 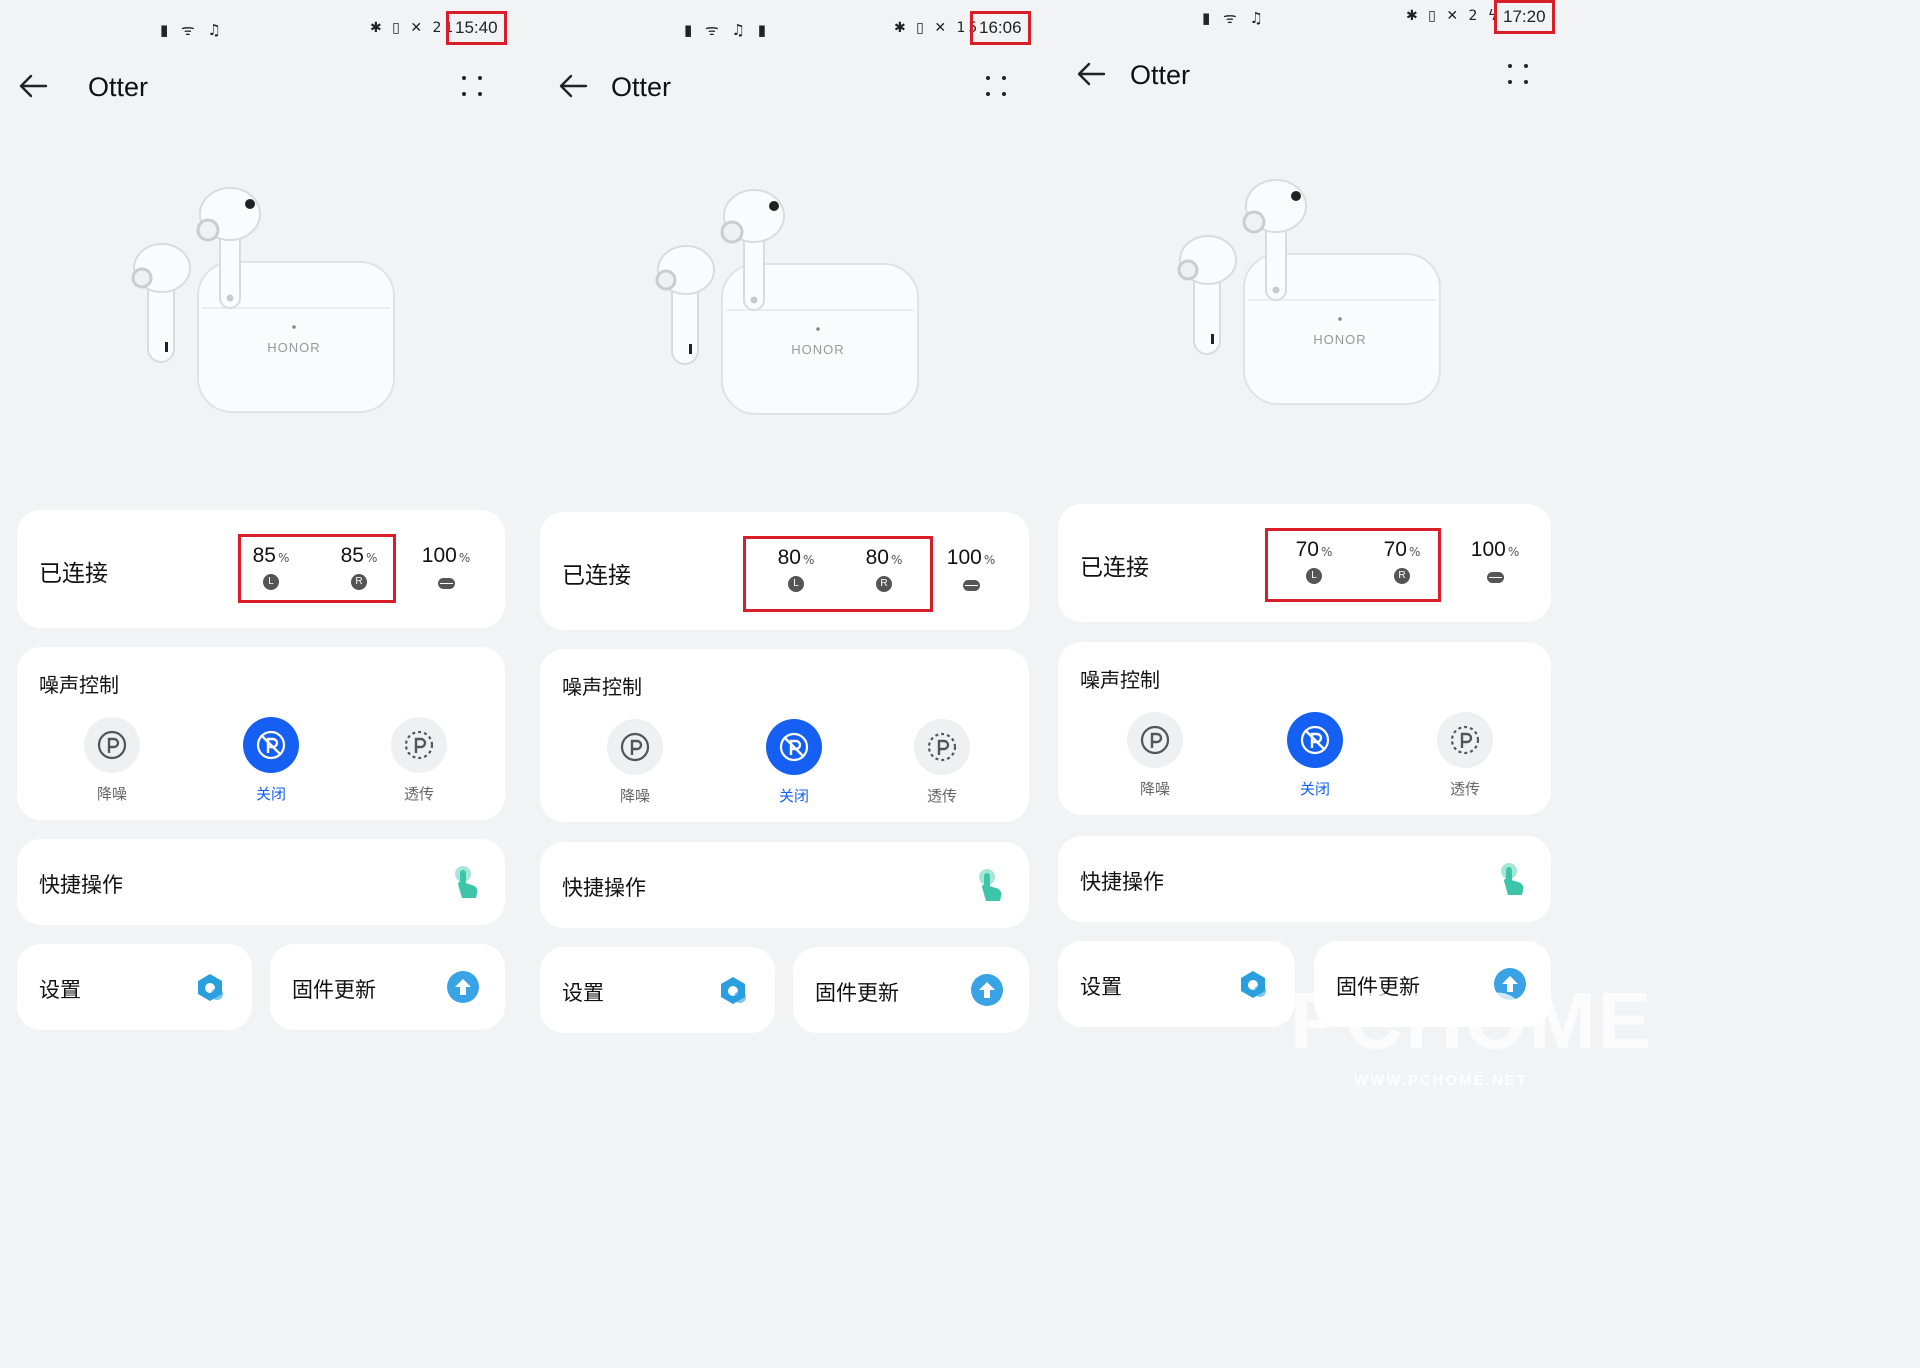 What do you see at coordinates (937, 28) in the screenshot?
I see `status-right-icons: ✱ ▯ ✕ 15` at bounding box center [937, 28].